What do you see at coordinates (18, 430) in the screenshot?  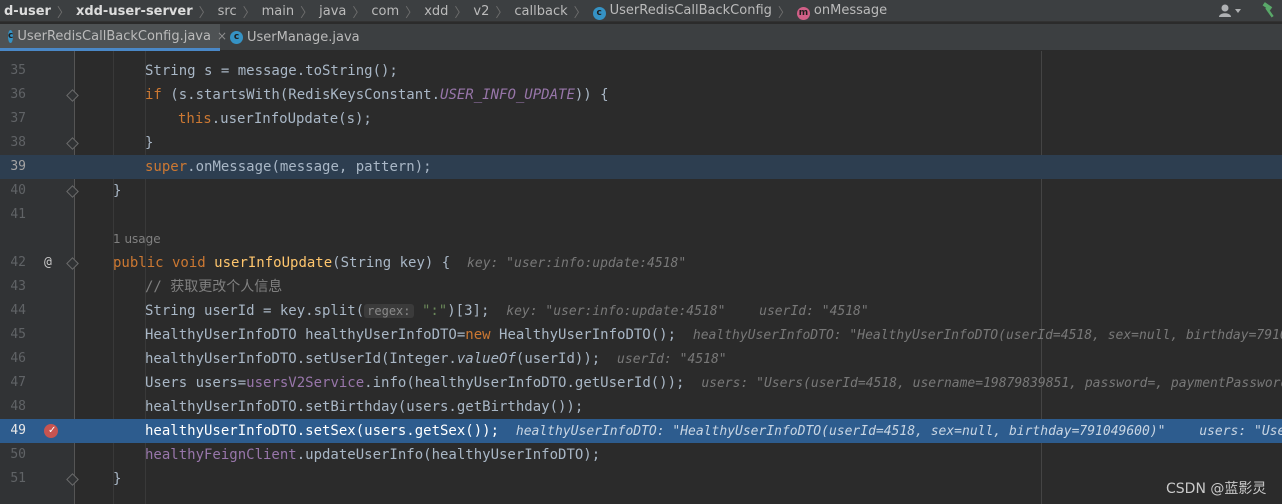 I see `line-number: 49` at bounding box center [18, 430].